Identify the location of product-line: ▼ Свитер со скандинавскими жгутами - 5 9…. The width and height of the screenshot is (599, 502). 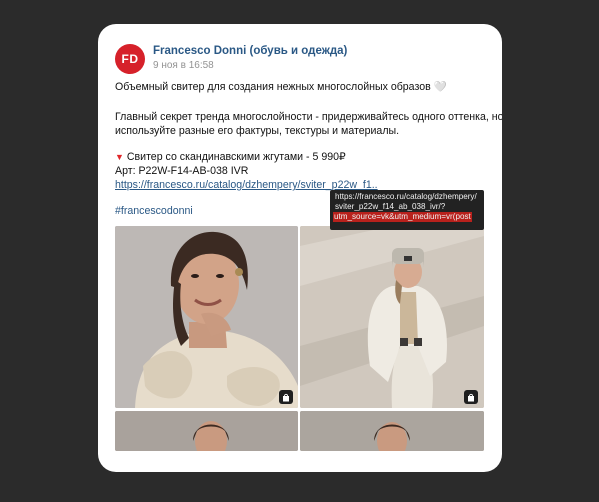
(230, 157).